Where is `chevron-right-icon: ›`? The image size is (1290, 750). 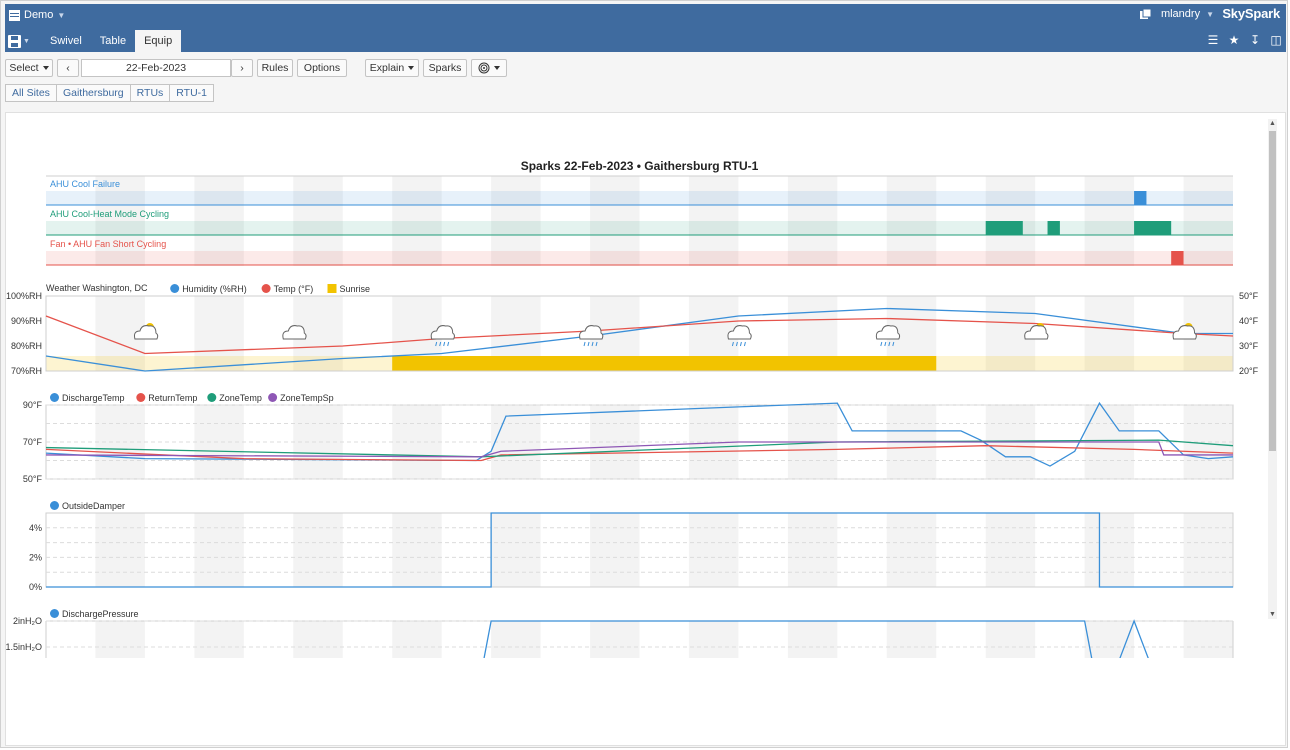 chevron-right-icon: › is located at coordinates (242, 68).